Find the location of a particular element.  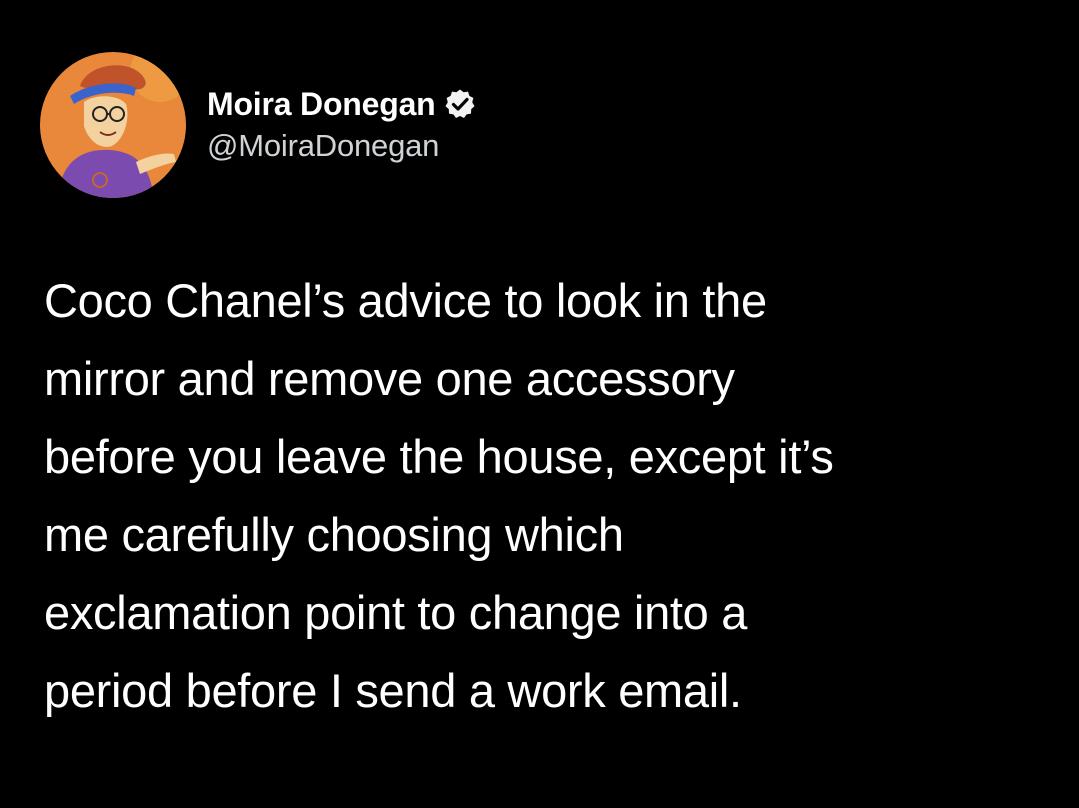

display-name: Moira Donegan is located at coordinates (321, 104).